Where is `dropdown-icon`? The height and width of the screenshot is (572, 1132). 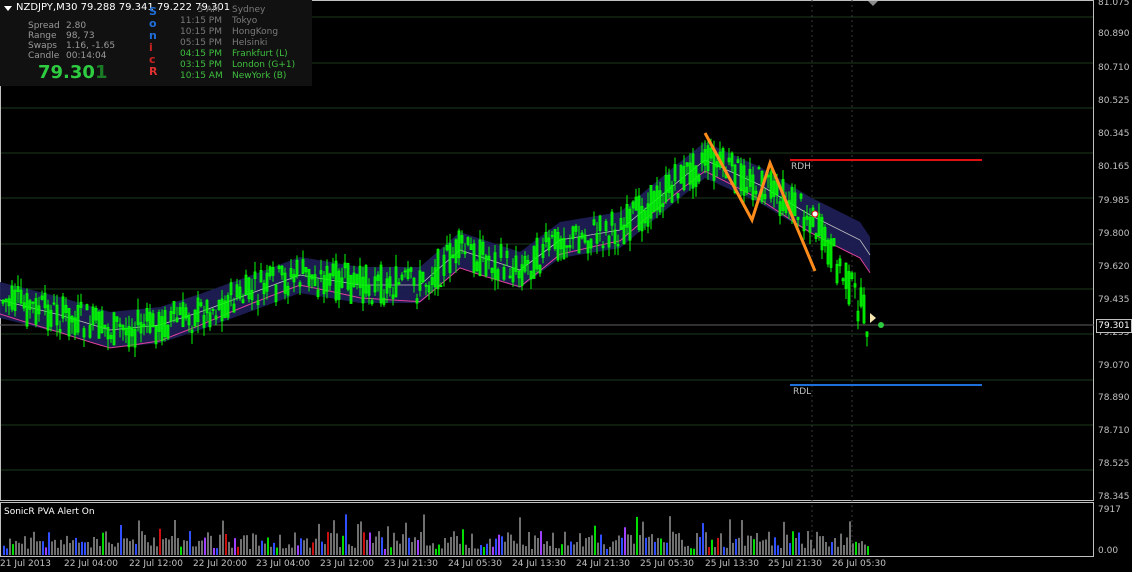 dropdown-icon is located at coordinates (8, 8).